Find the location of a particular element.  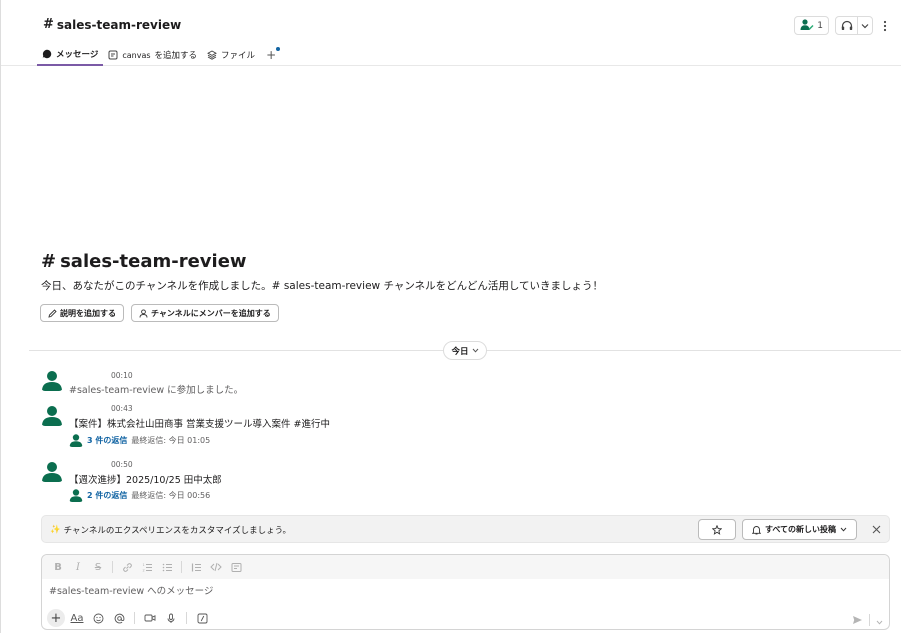

message-text: 【週次進捗】2025/10/25 田中太郎 is located at coordinates (145, 480).